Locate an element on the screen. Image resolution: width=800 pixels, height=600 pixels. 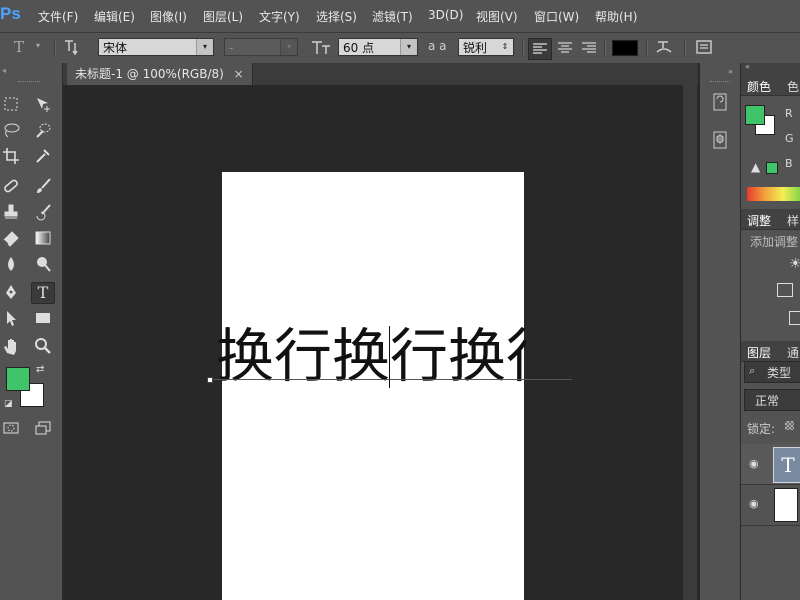
close-icon: × is located at coordinates (239, 74).